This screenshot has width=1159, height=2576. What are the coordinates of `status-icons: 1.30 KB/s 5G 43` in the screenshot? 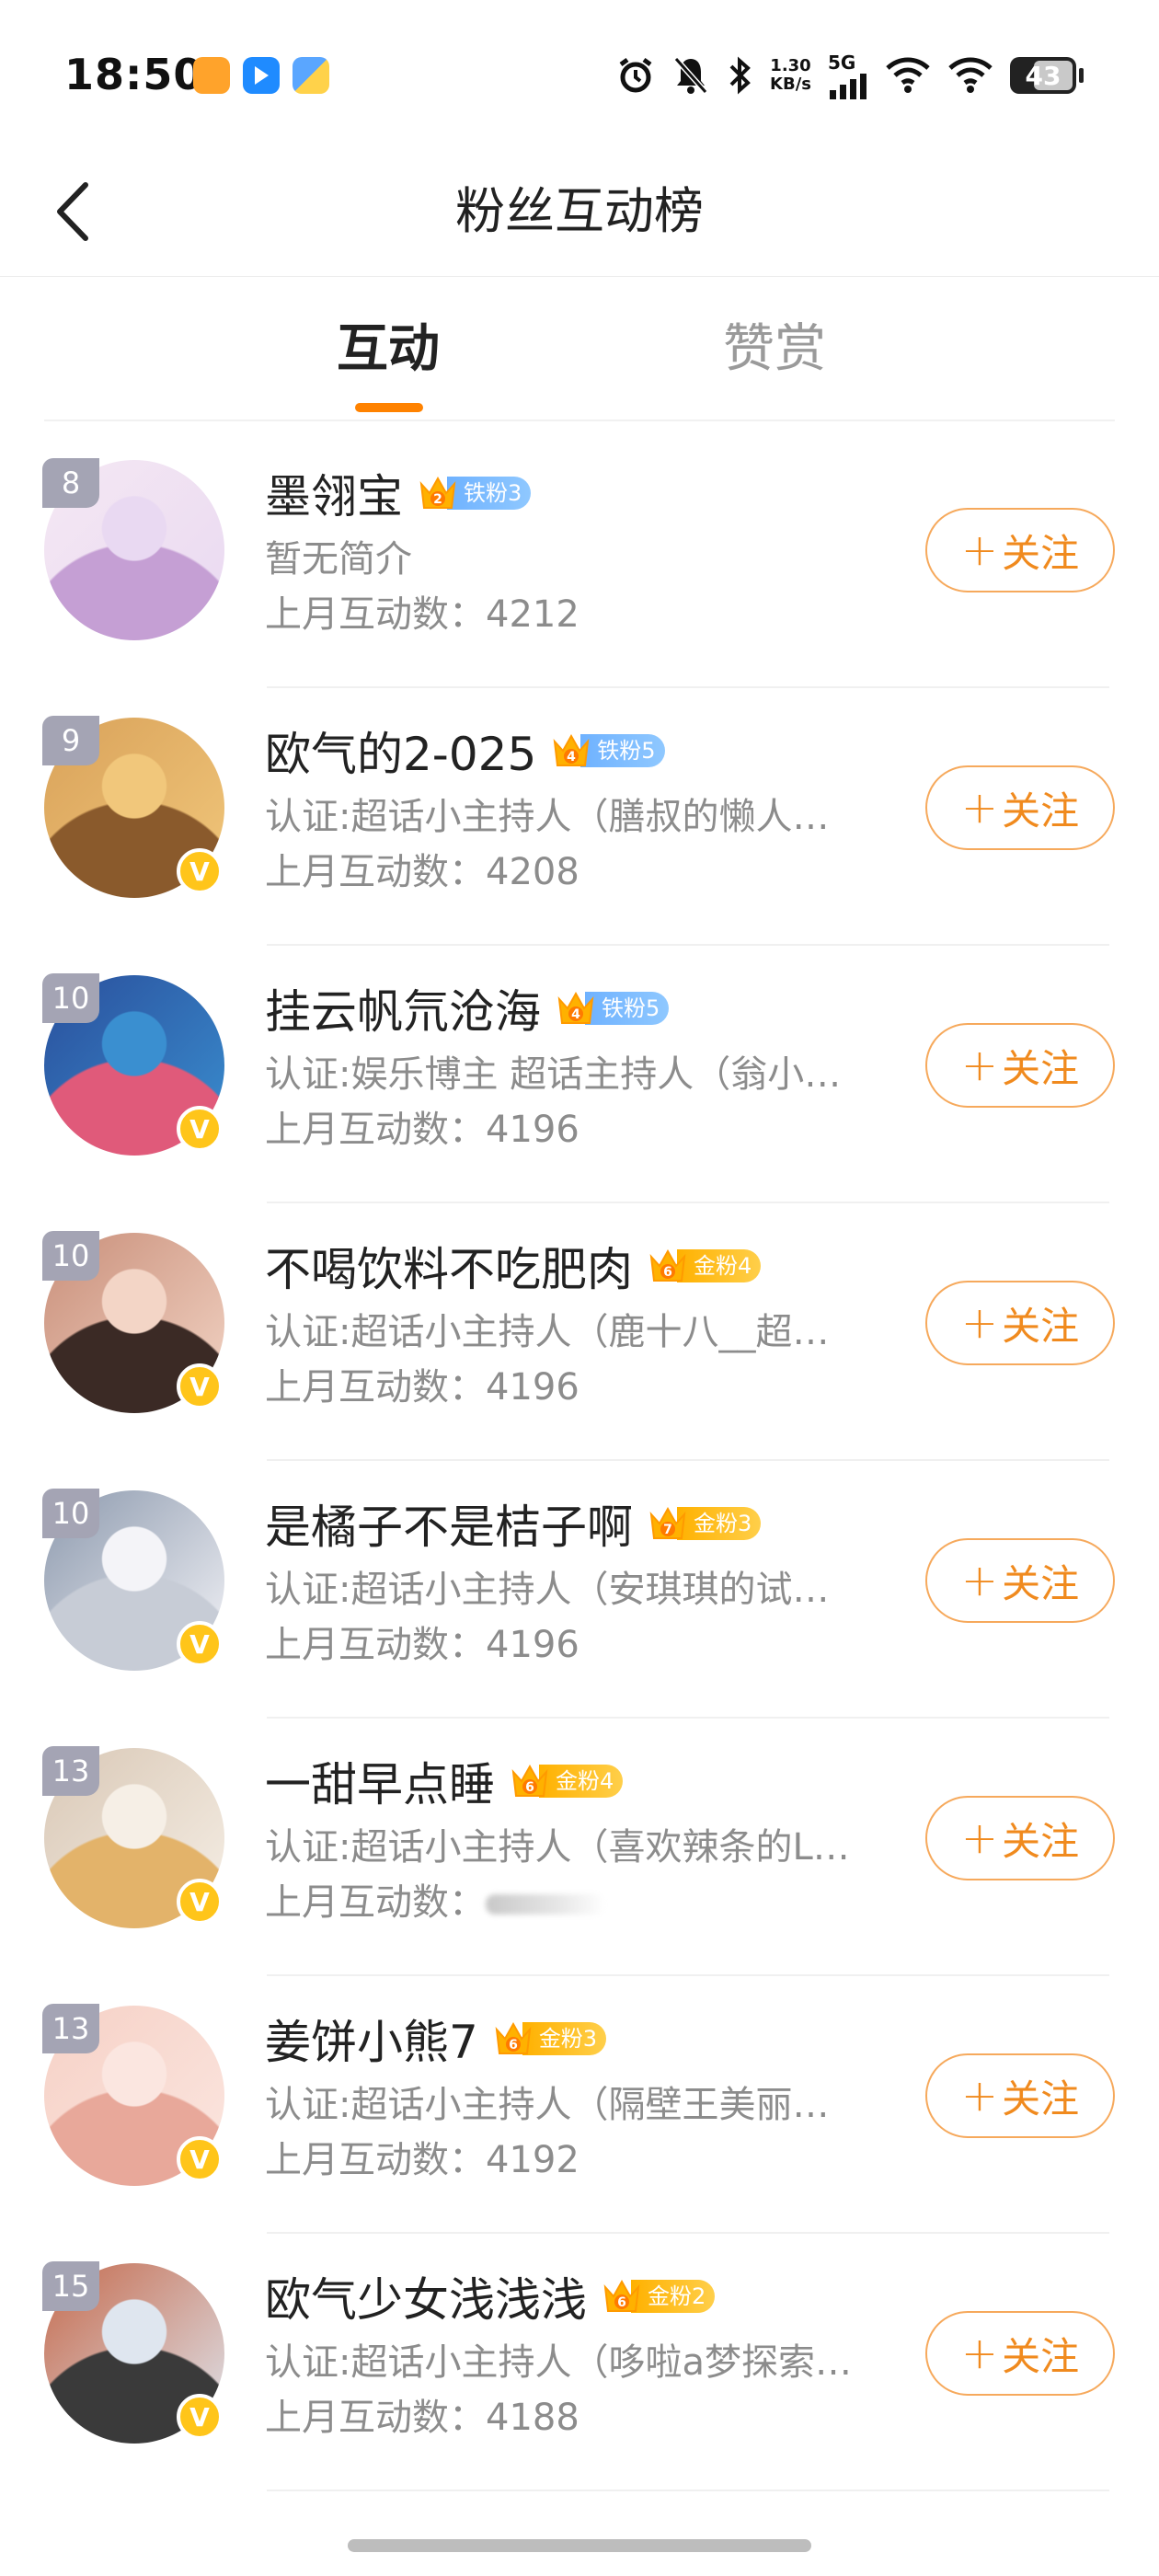 It's located at (849, 75).